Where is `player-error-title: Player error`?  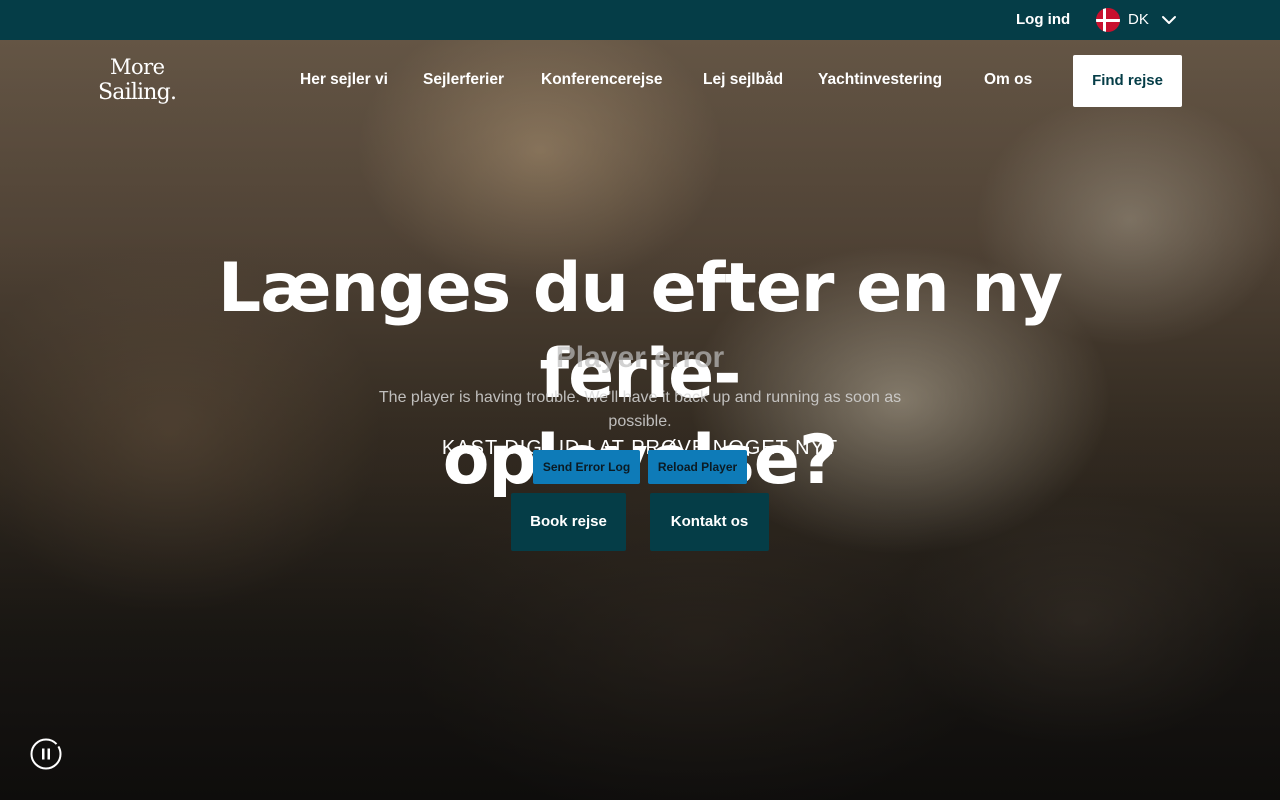 player-error-title: Player error is located at coordinates (640, 357).